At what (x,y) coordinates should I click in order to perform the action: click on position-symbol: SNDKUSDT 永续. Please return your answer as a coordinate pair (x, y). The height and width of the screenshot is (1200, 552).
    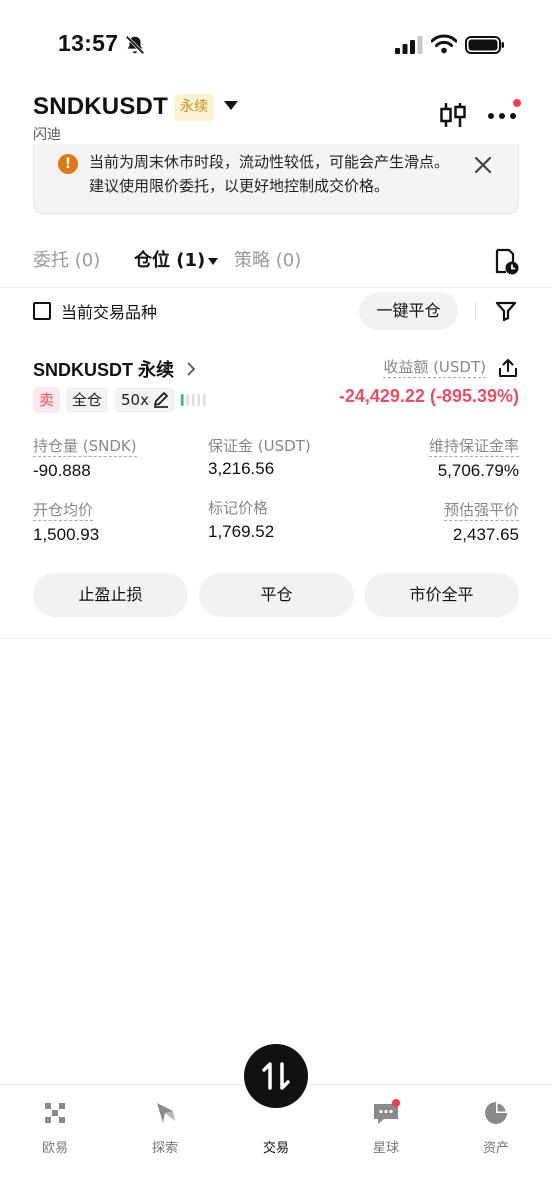
    Looking at the image, I should click on (103, 369).